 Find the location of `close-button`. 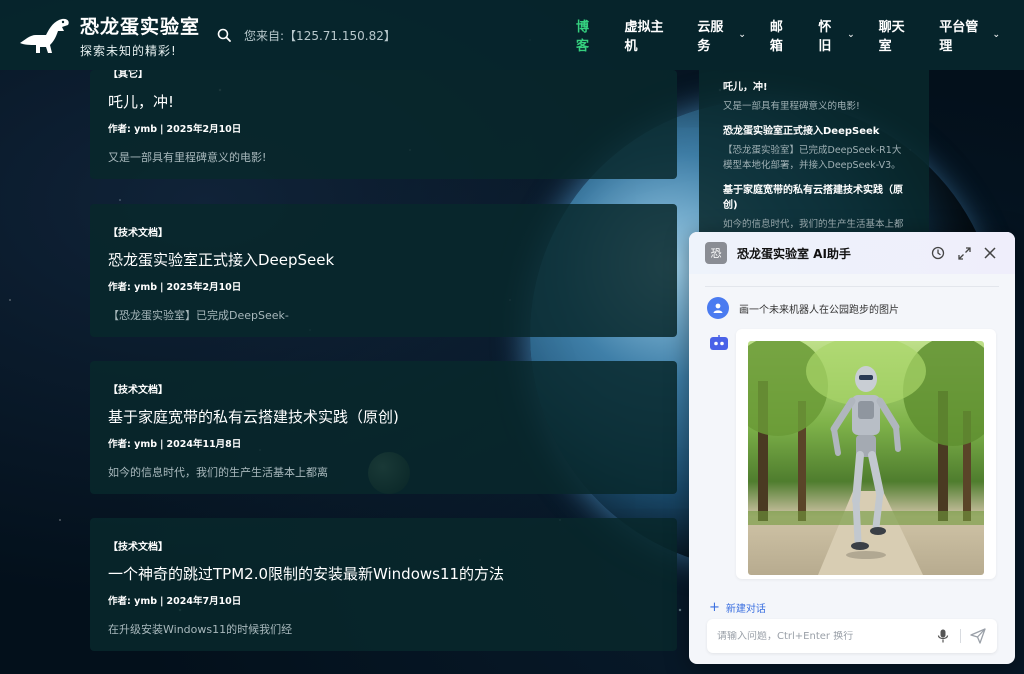

close-button is located at coordinates (990, 253).